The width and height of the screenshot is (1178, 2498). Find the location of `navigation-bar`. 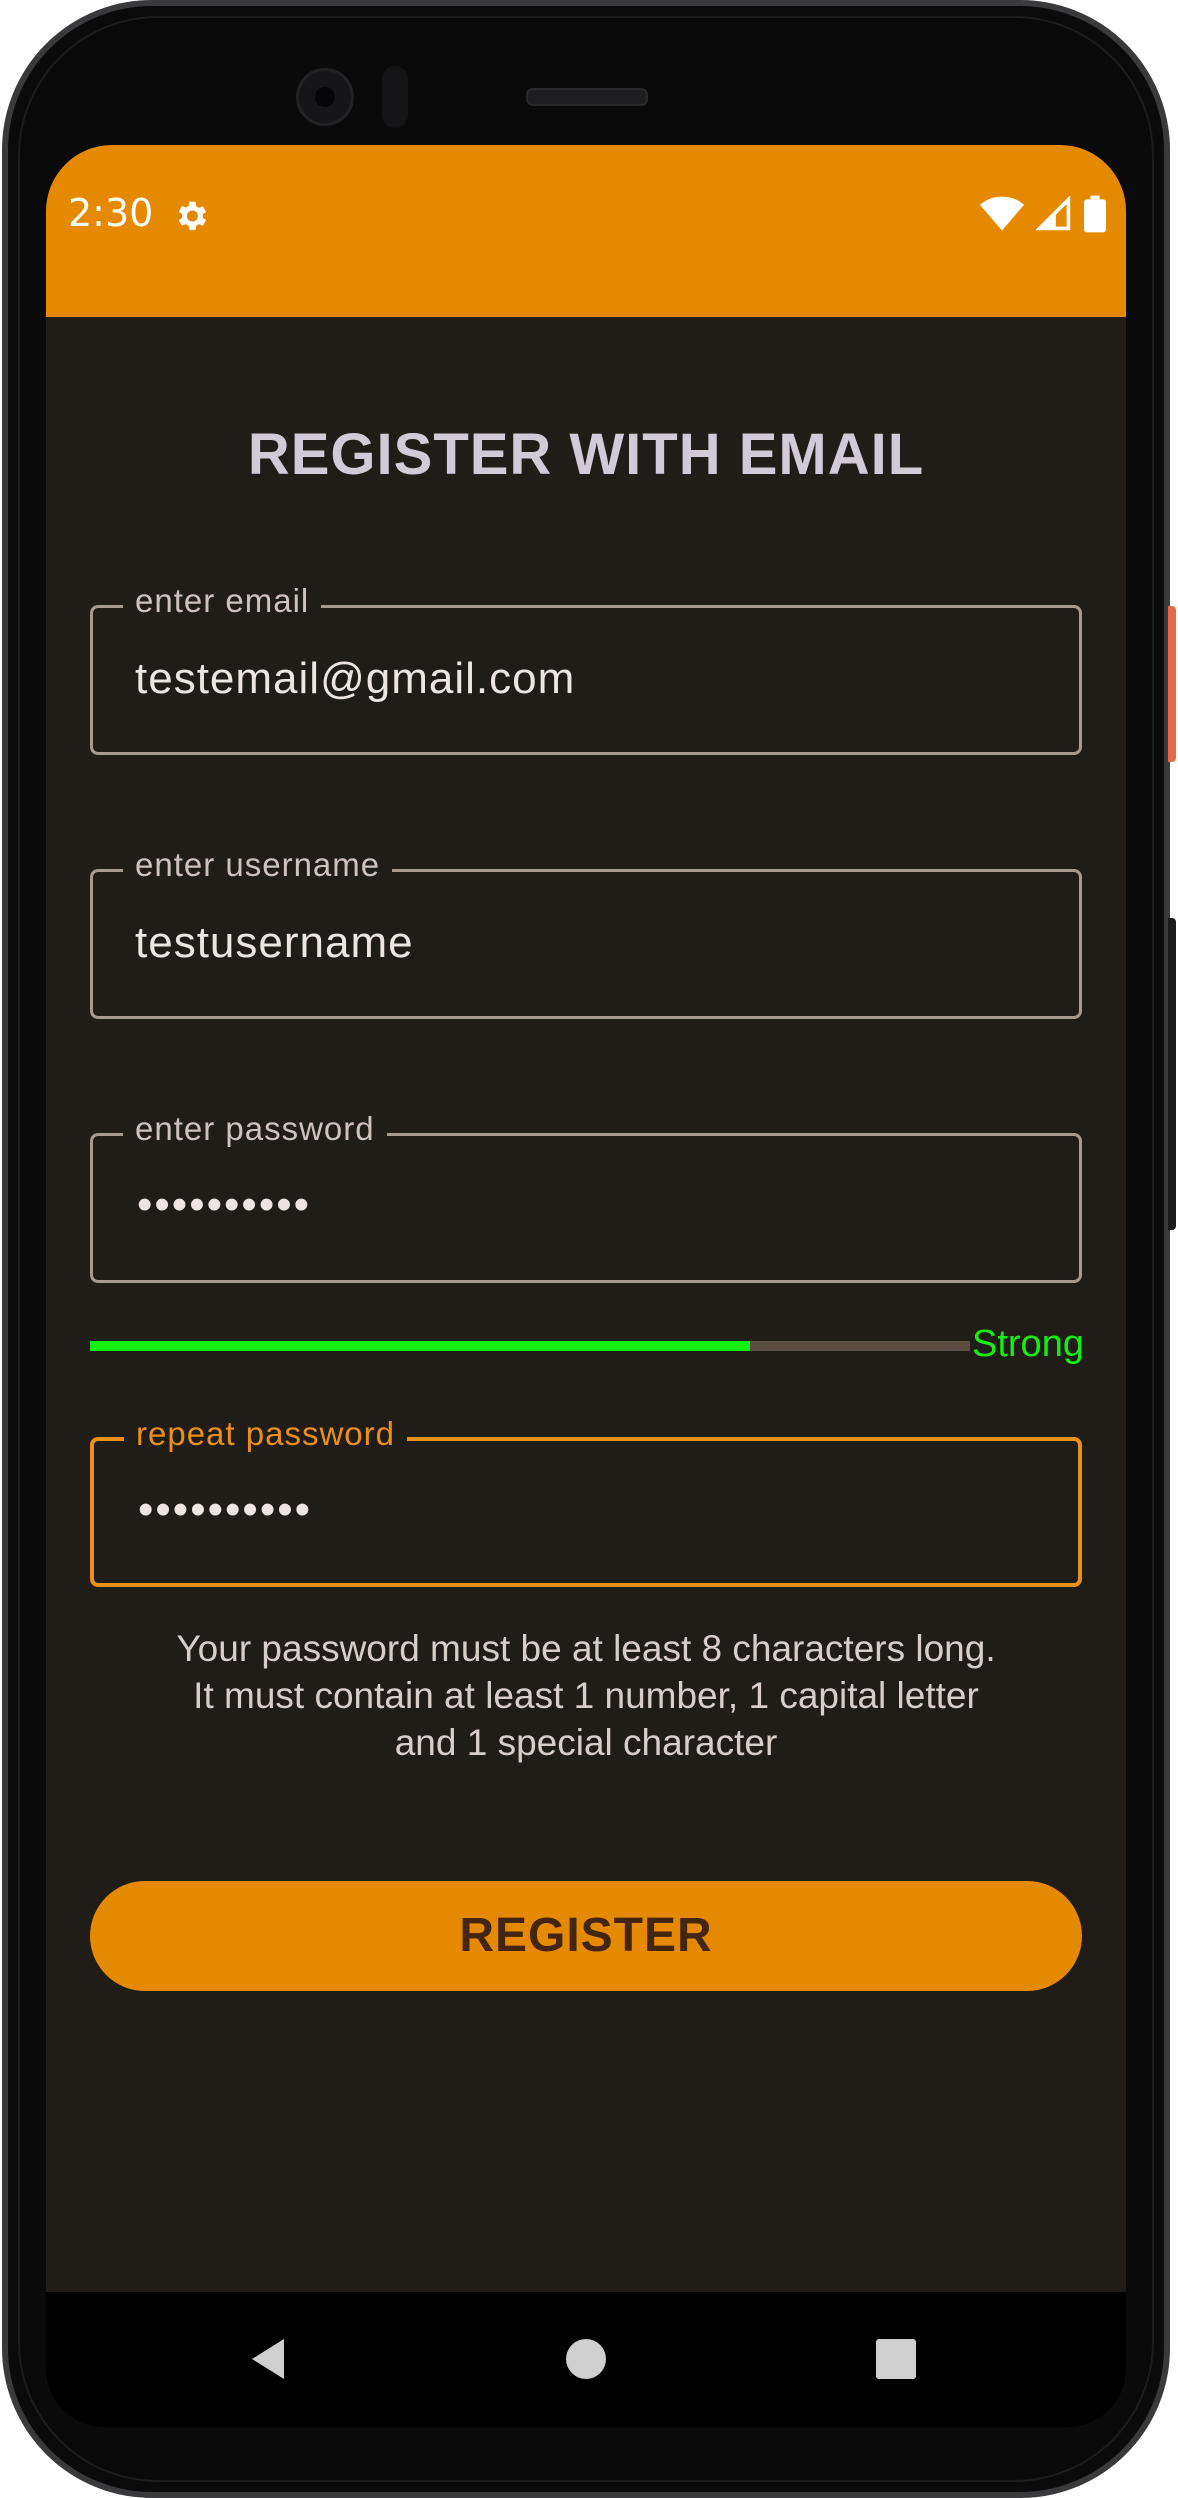

navigation-bar is located at coordinates (586, 2359).